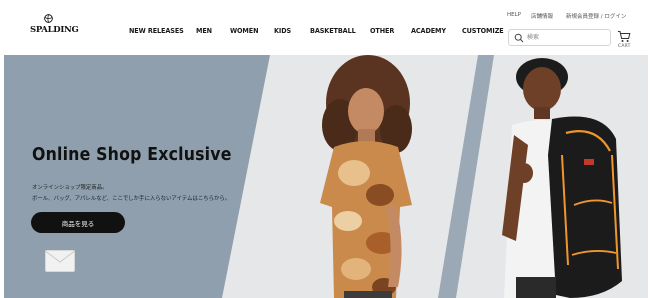 This screenshot has width=652, height=298. Describe the element at coordinates (48, 18) in the screenshot. I see `basketball-icon` at that location.